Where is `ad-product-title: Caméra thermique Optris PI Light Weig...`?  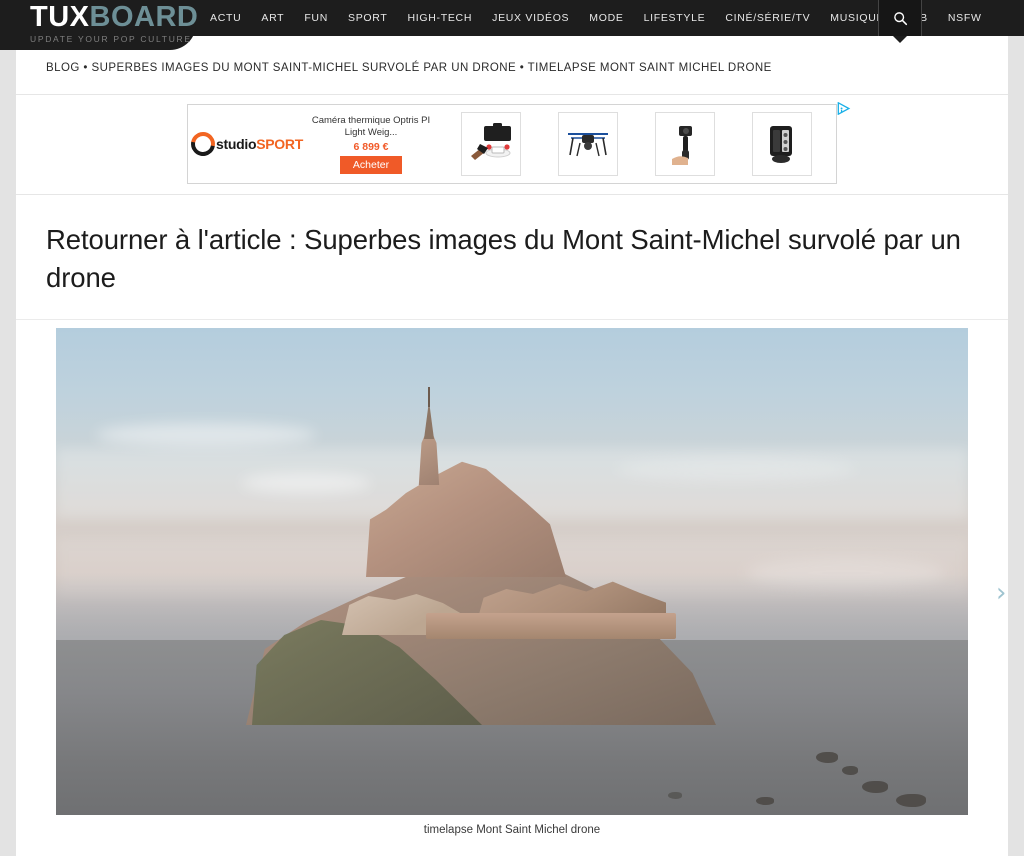 ad-product-title: Caméra thermique Optris PI Light Weig... is located at coordinates (371, 126).